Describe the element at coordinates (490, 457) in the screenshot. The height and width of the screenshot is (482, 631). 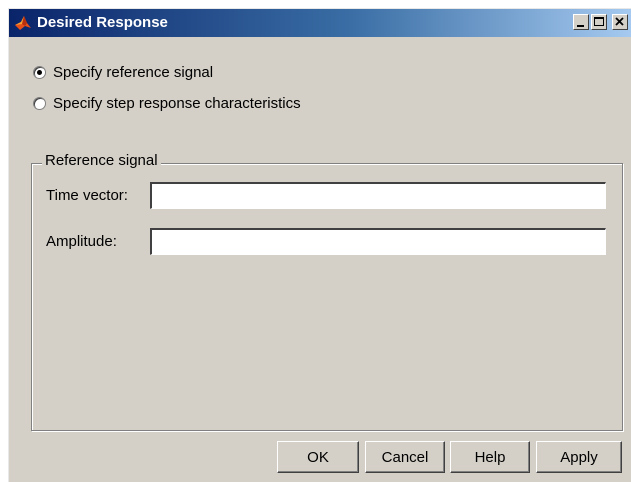
I see `help-button: Help` at that location.